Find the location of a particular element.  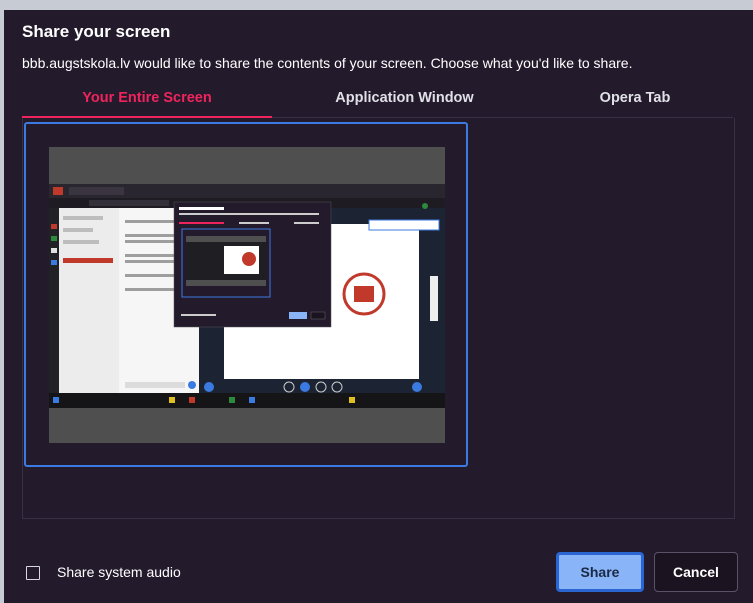

dialog-title: Share your screen is located at coordinates (96, 31).